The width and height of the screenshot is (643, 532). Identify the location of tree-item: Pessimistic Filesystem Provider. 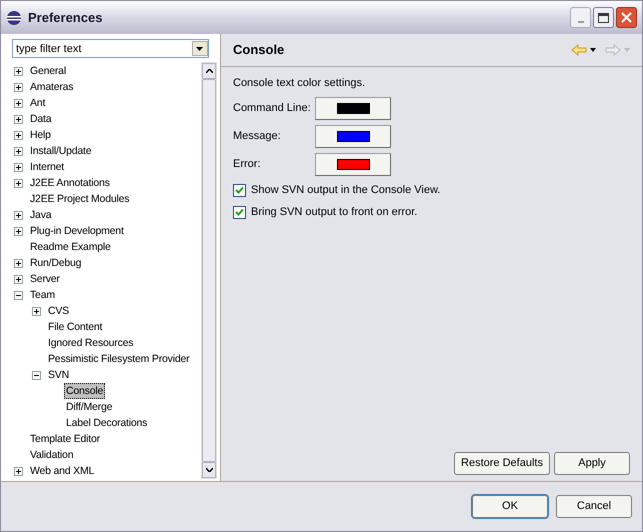
(119, 359).